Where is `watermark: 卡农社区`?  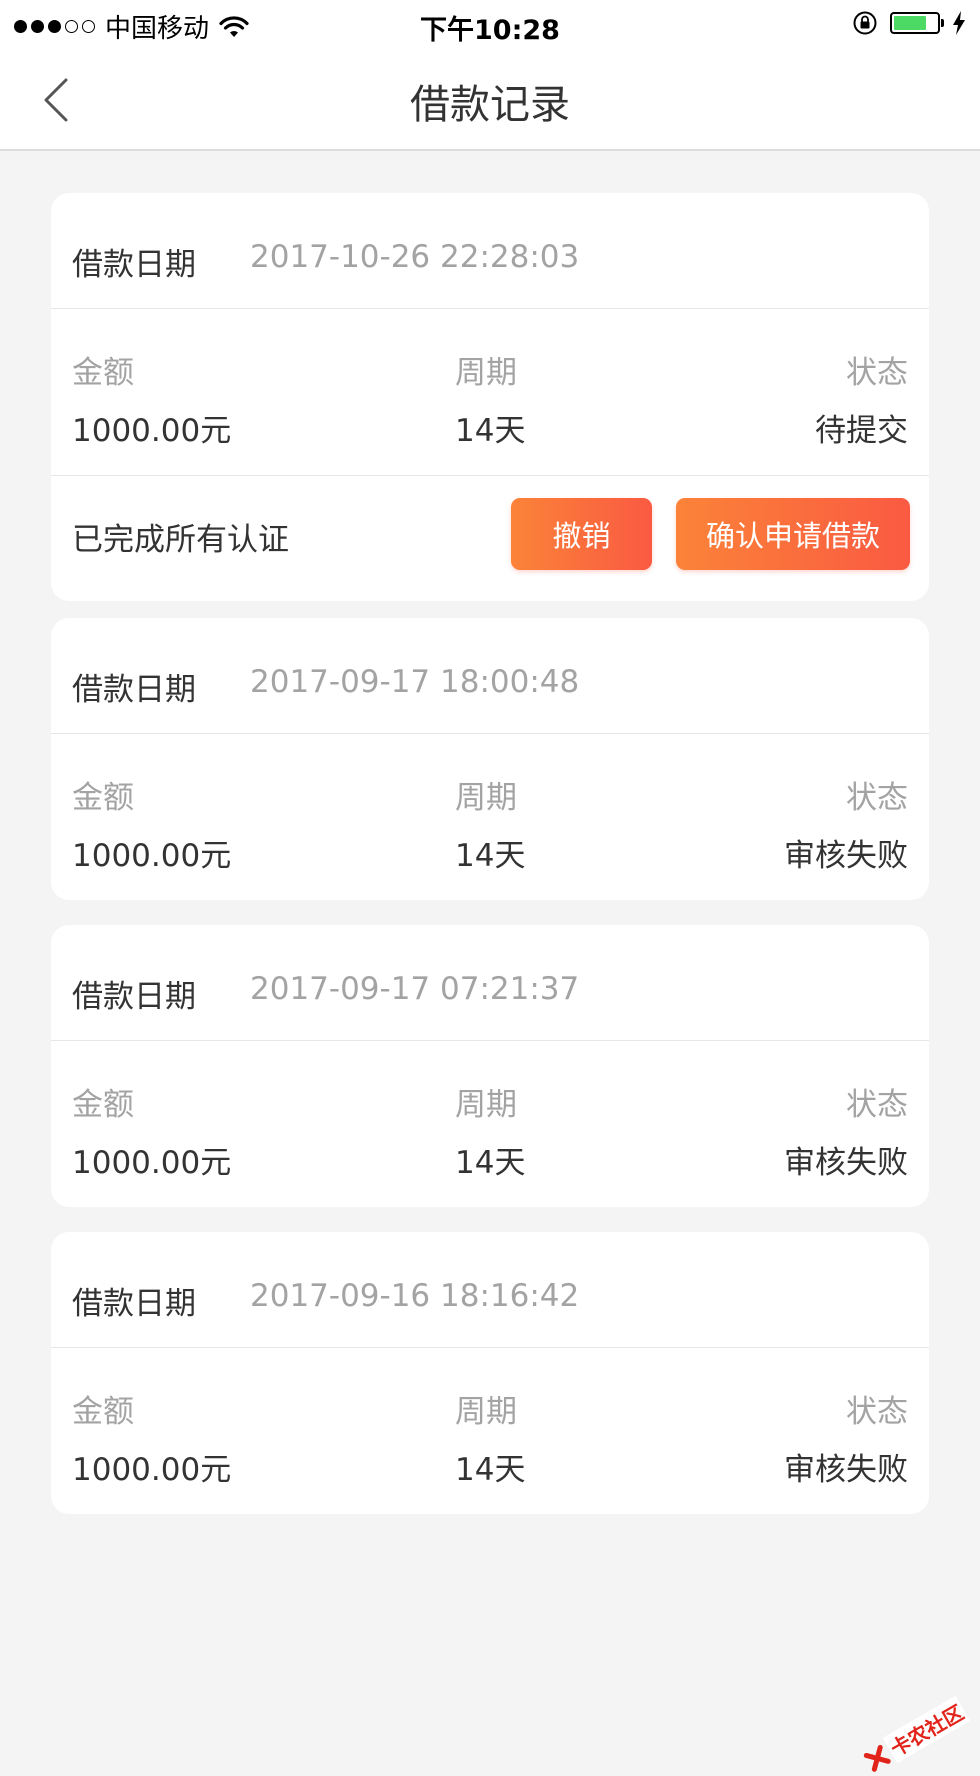
watermark: 卡农社区 is located at coordinates (915, 1735).